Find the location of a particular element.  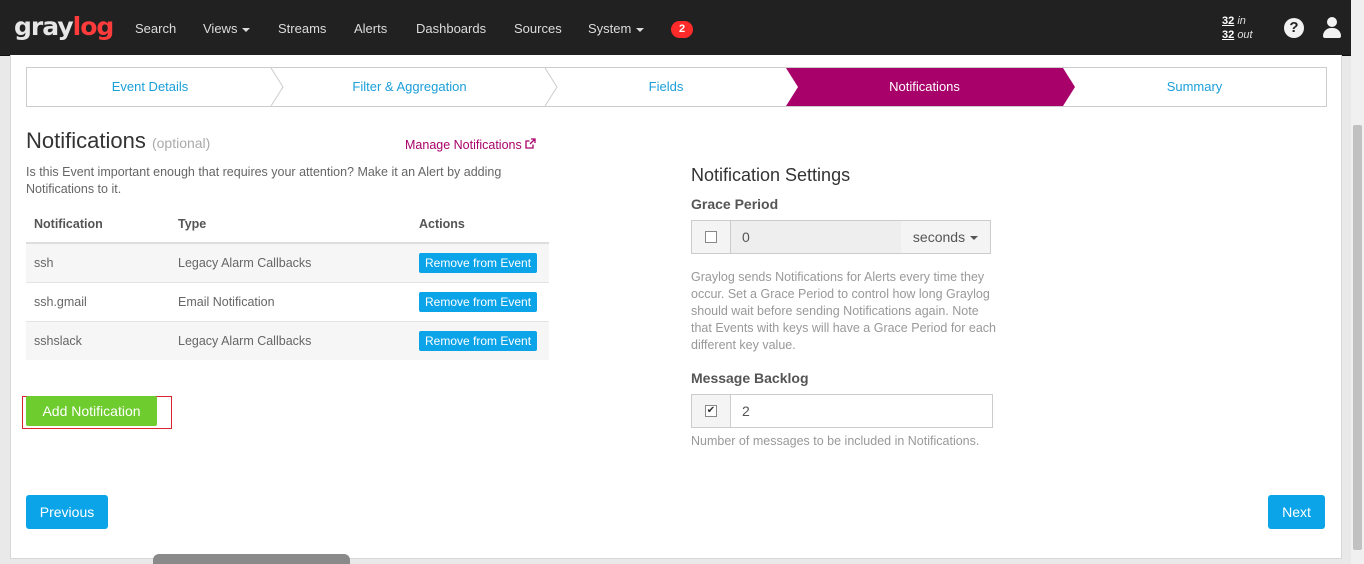

grace-period-label: Grace Period is located at coordinates (735, 204).